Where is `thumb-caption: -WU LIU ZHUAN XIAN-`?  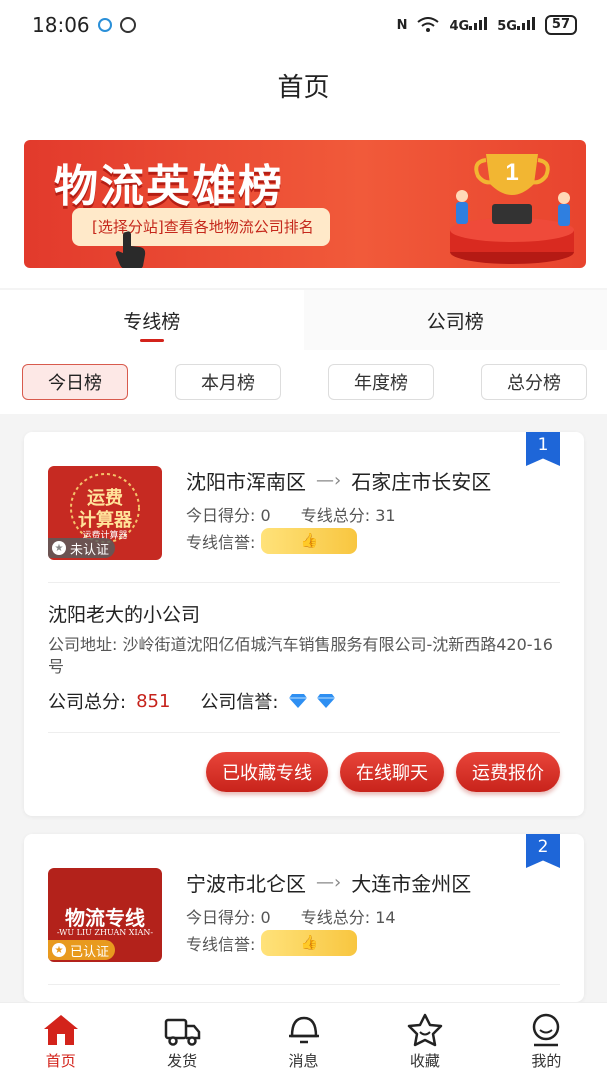 thumb-caption: -WU LIU ZHUAN XIAN- is located at coordinates (105, 932).